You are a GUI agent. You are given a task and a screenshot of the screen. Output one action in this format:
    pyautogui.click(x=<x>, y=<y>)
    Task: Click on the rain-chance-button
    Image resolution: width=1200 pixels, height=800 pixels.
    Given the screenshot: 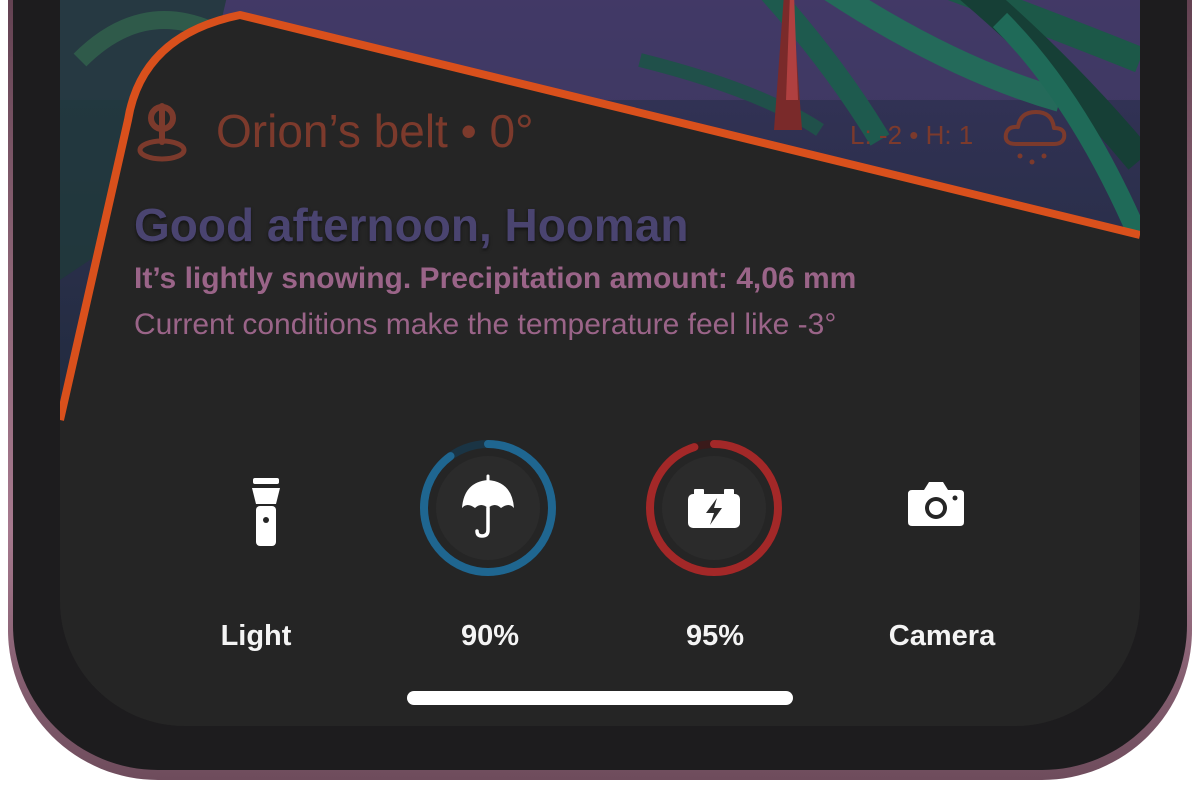 What is the action you would take?
    pyautogui.click(x=488, y=508)
    